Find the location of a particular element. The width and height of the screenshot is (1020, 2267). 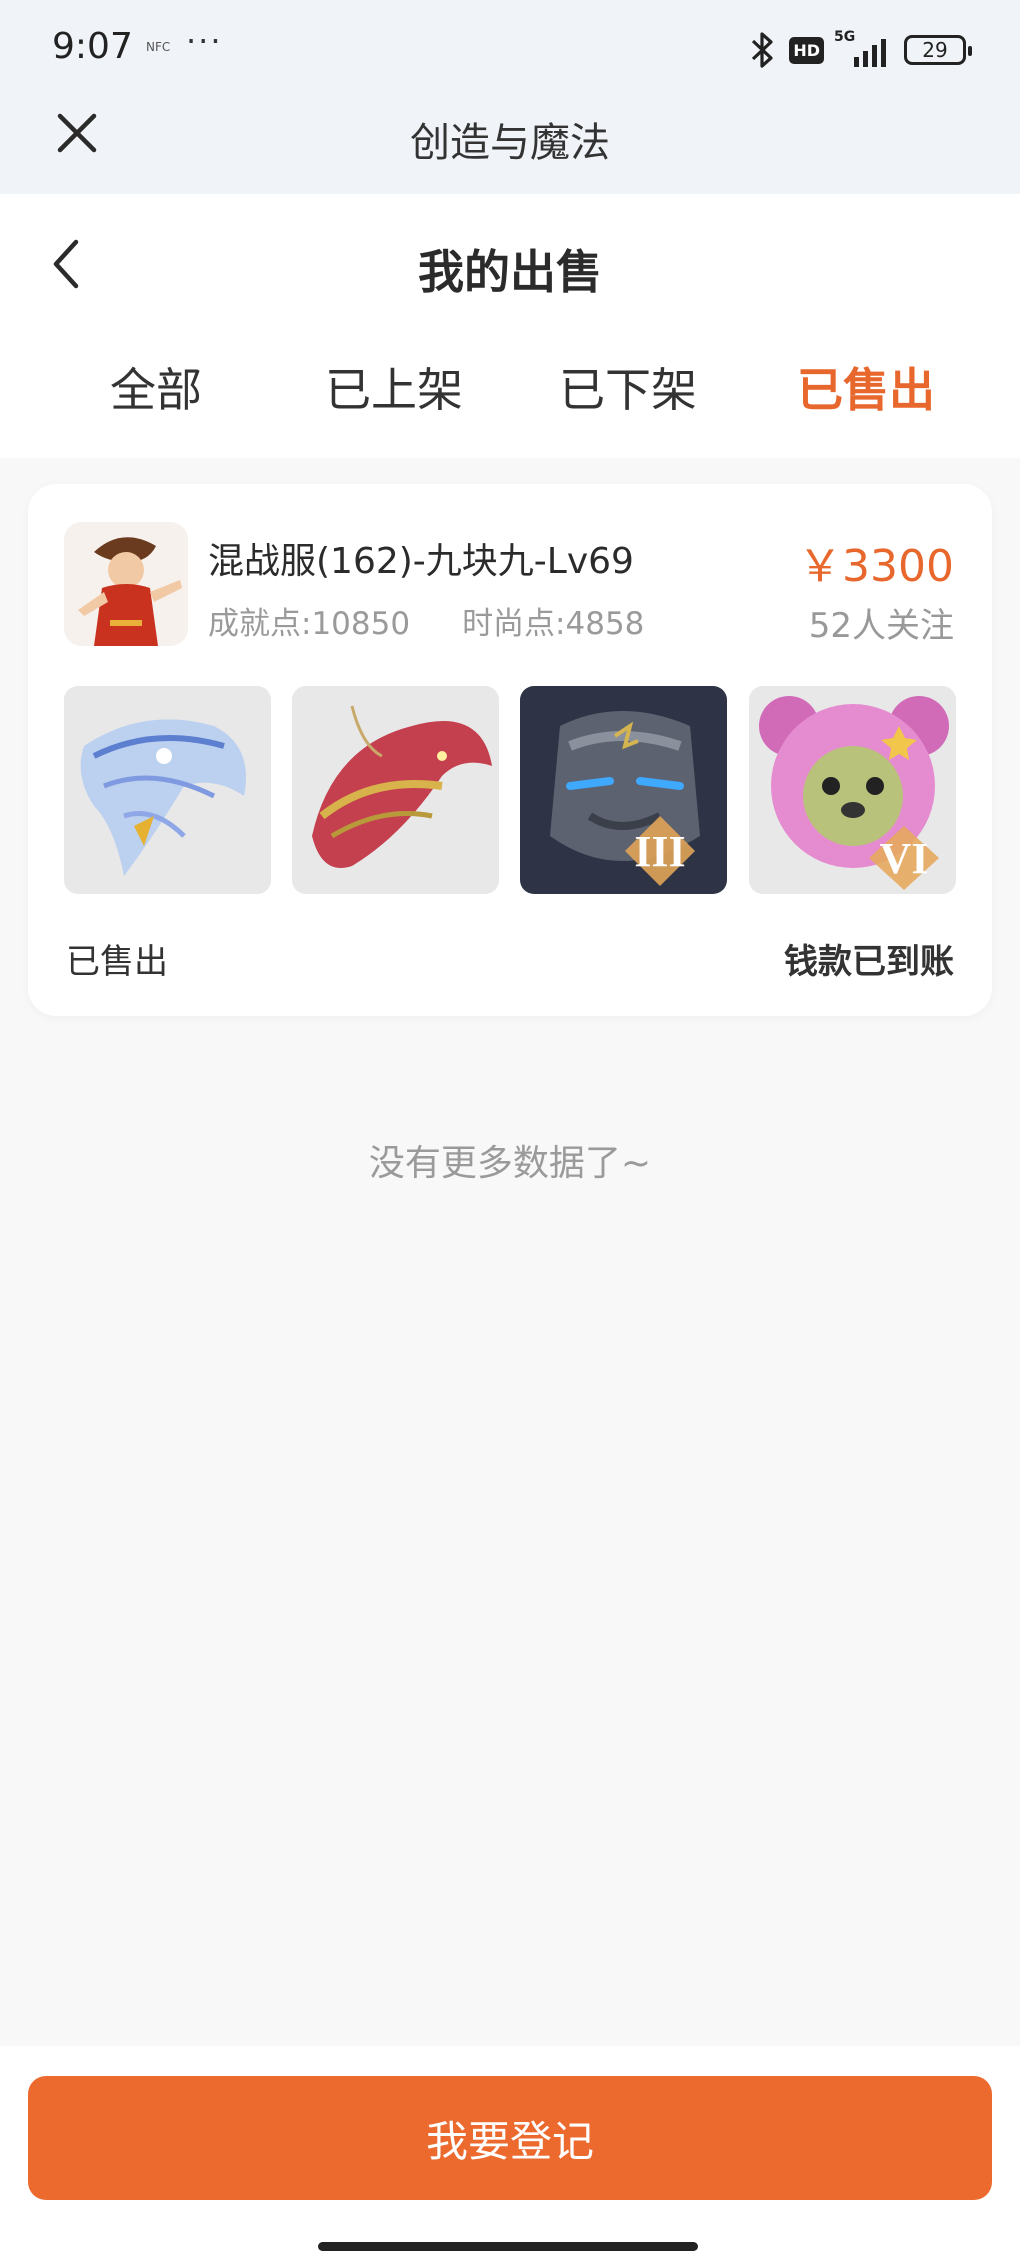

follower-count: 52人关注 is located at coordinates (881, 626).